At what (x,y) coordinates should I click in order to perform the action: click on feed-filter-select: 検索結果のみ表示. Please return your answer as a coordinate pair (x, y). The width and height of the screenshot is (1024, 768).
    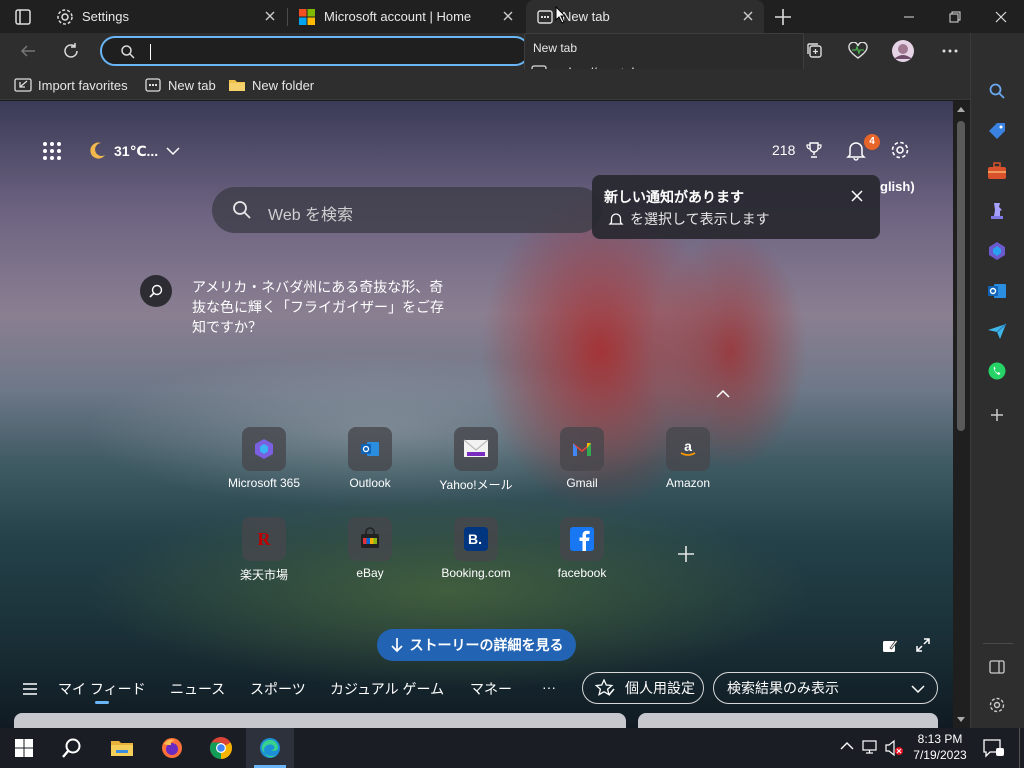
    Looking at the image, I should click on (825, 688).